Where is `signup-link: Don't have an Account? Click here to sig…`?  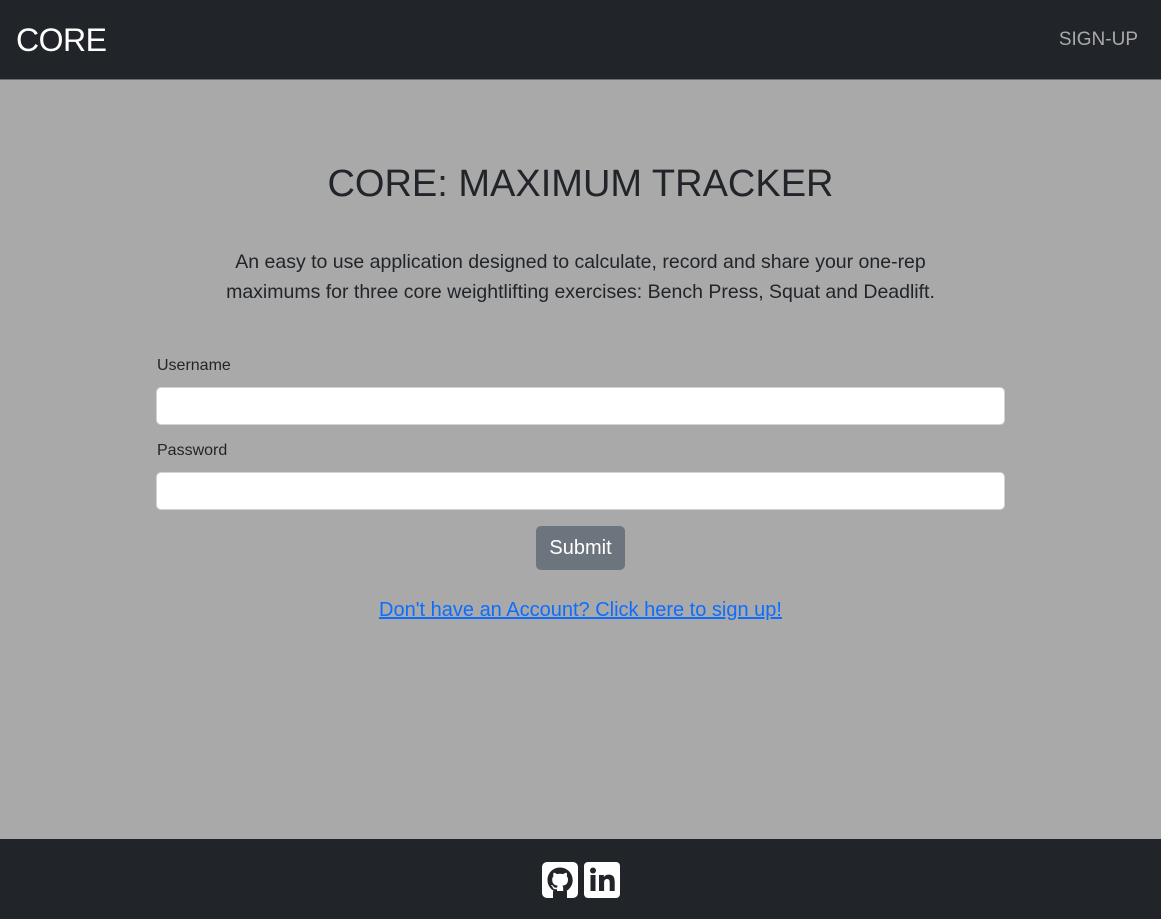
signup-link: Don't have an Account? Click here to sig… is located at coordinates (580, 610).